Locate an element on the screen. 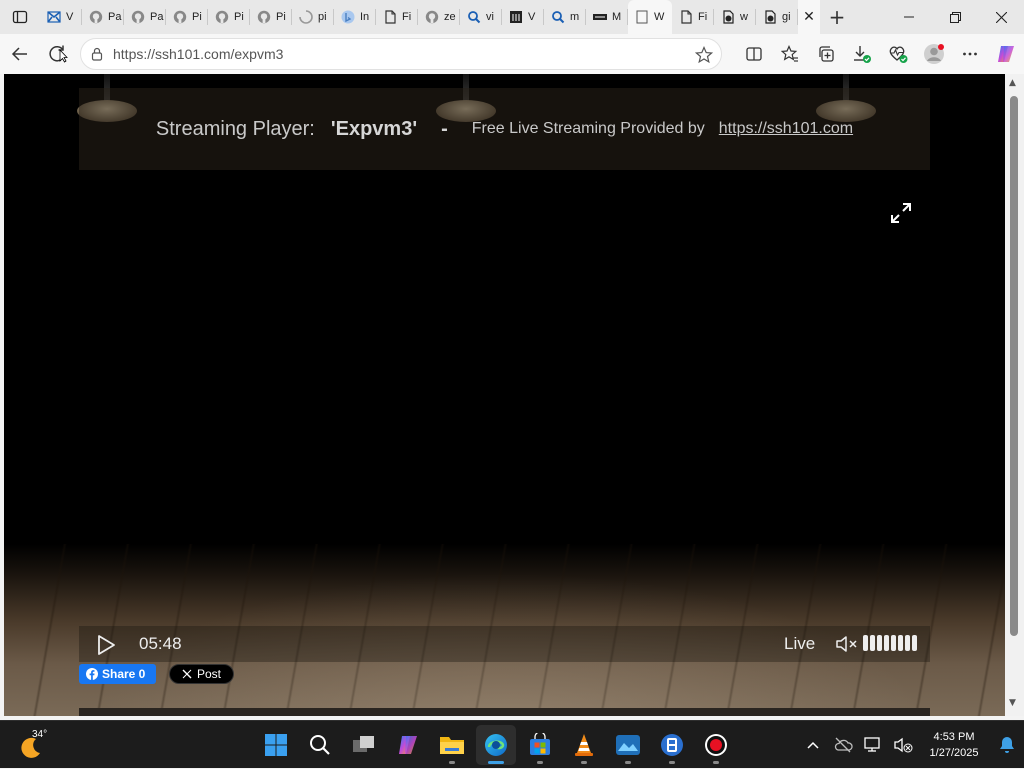 Image resolution: width=1024 pixels, height=769 pixels. split-screen-button is located at coordinates (754, 54).